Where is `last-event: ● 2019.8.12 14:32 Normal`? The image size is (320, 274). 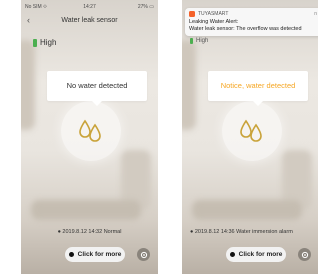
last-event: ● 2019.8.12 14:32 Normal is located at coordinates (89, 232).